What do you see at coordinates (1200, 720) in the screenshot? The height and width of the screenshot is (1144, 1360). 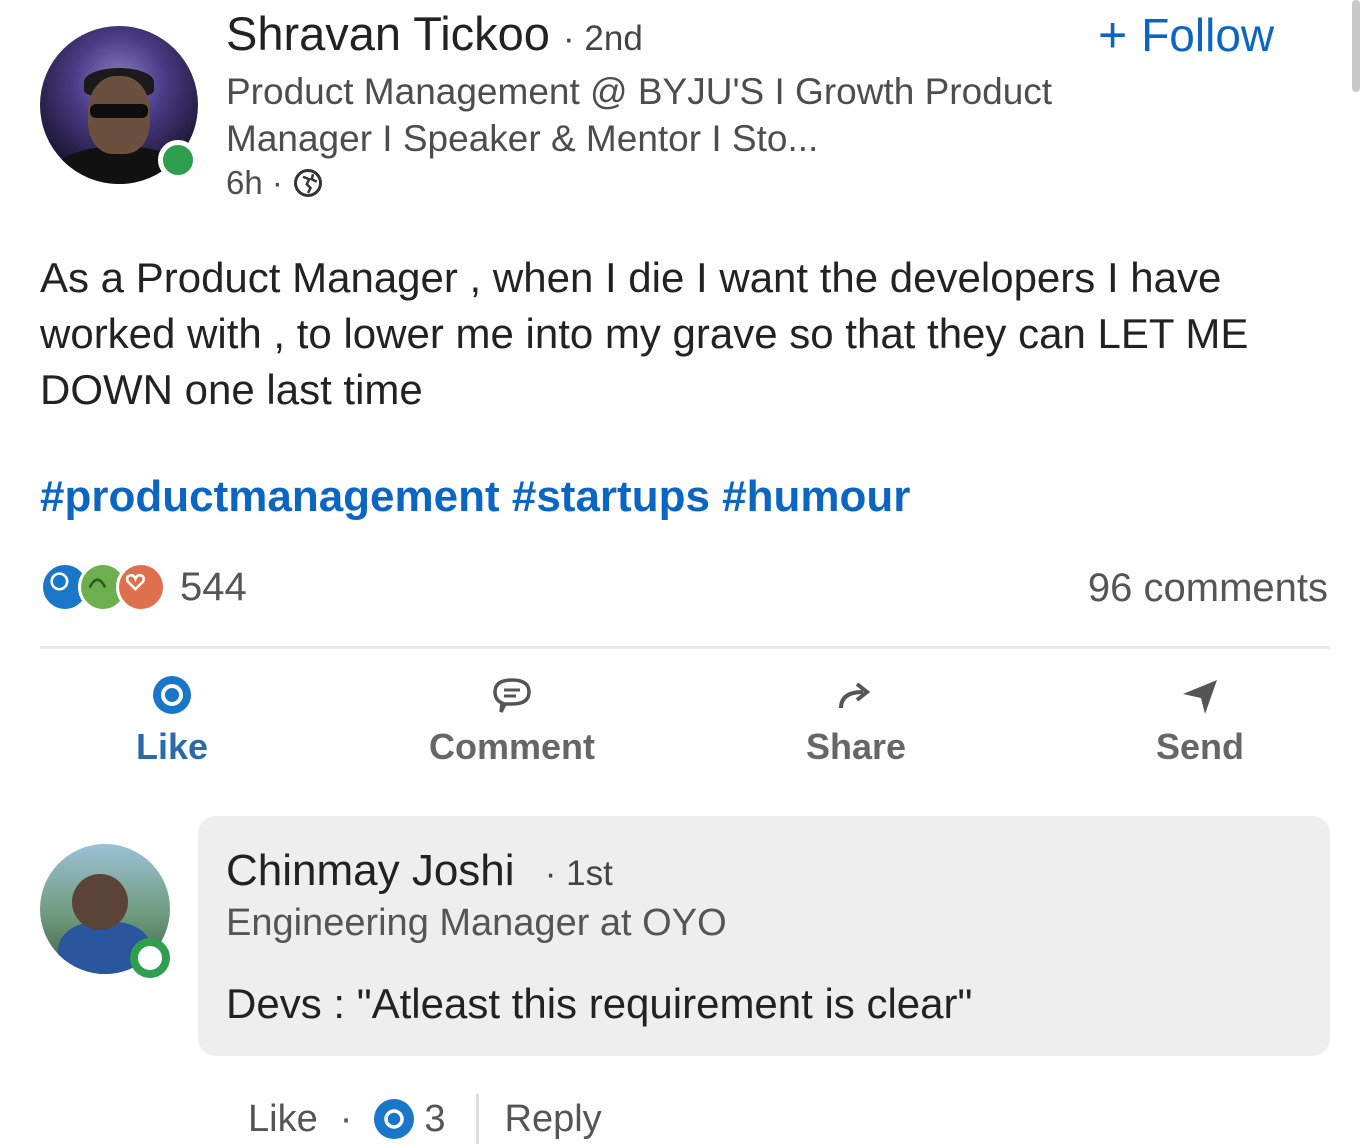 I see `send-button: Send` at bounding box center [1200, 720].